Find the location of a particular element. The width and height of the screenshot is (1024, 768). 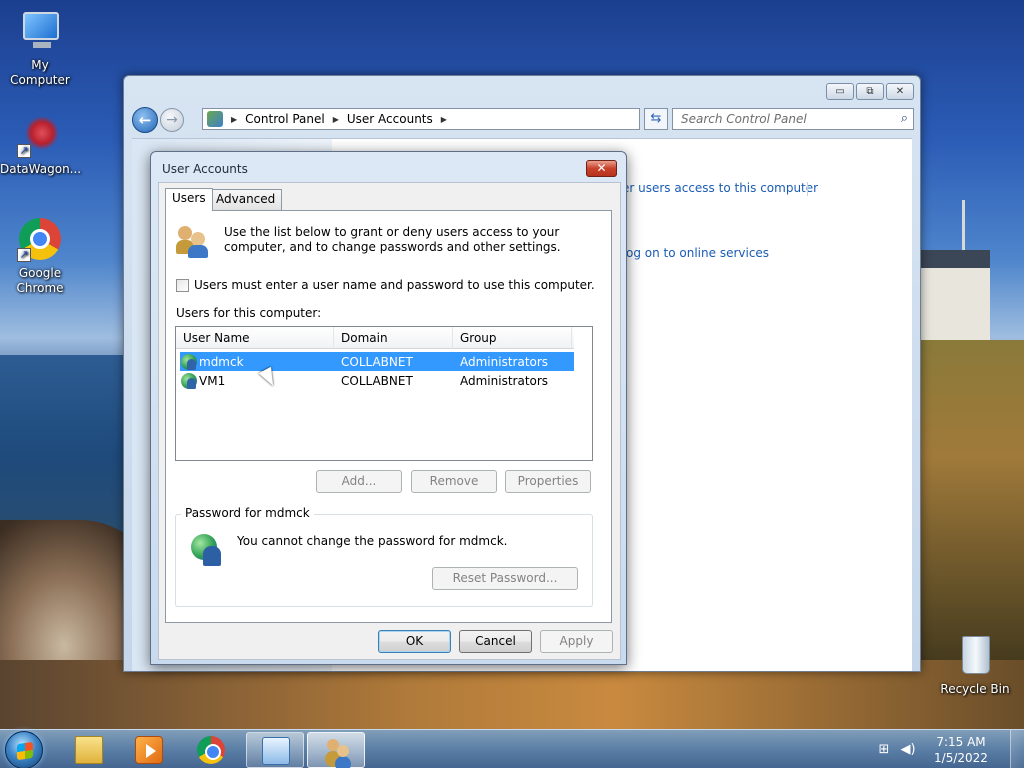

breadcrumb-control-panel: Control Panel is located at coordinates (285, 119).